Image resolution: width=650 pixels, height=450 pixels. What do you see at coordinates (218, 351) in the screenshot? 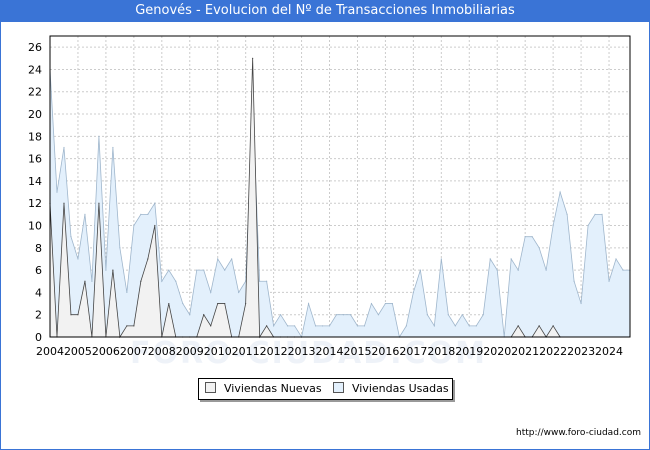
I see `x-tick-label: 2010` at bounding box center [218, 351].